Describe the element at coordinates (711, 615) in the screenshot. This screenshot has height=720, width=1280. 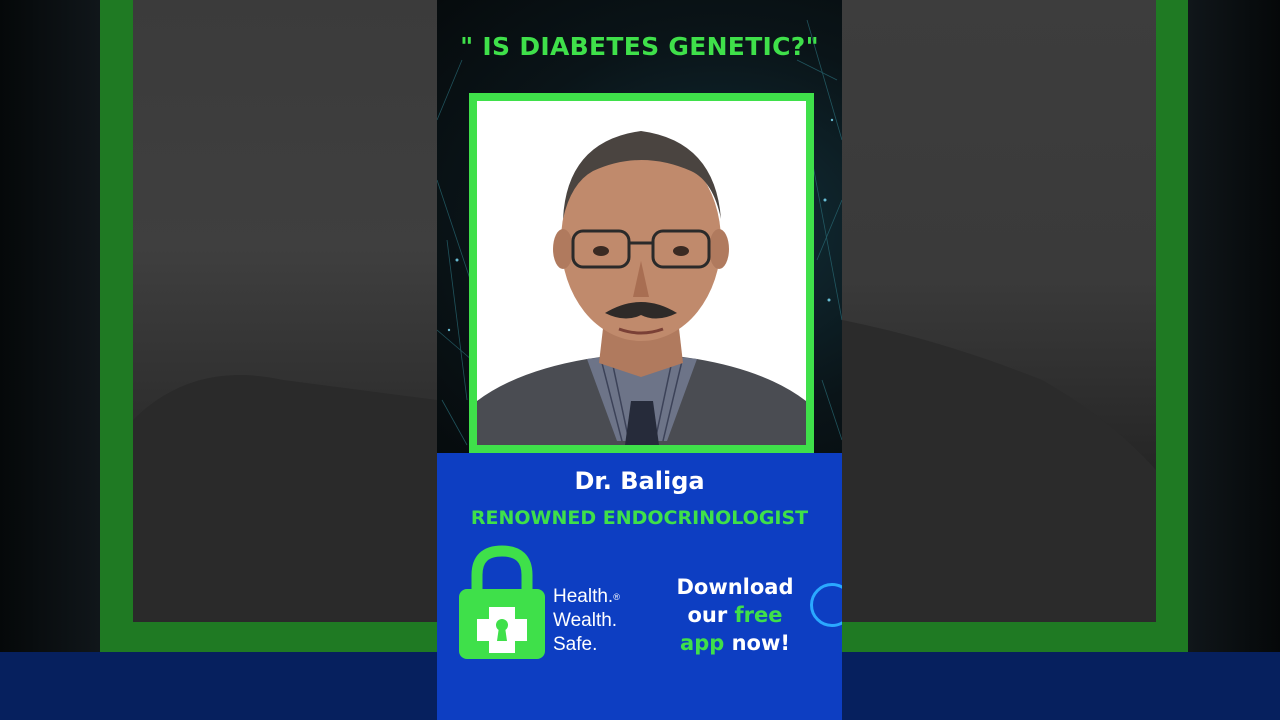
I see `cta-line2-prefix: our` at that location.